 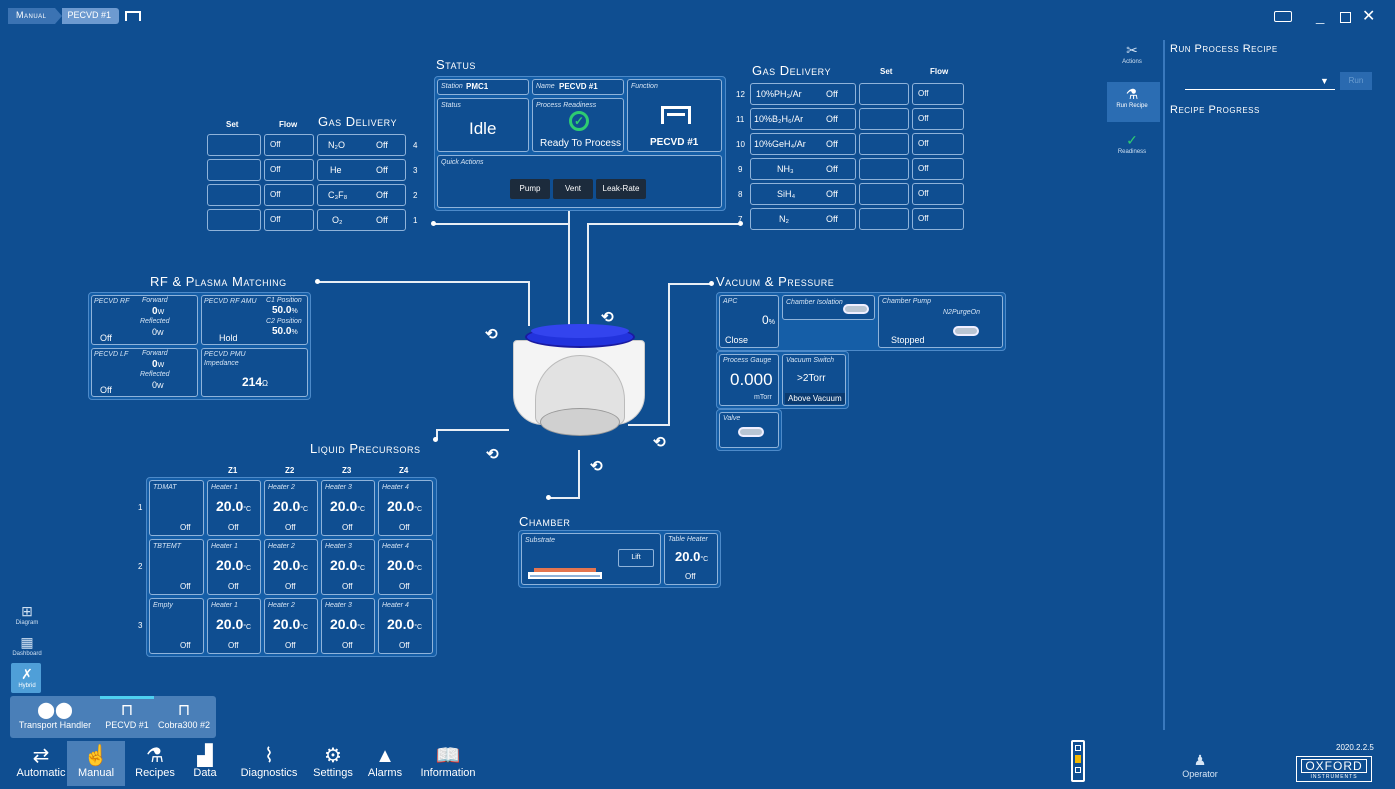 What do you see at coordinates (803, 119) in the screenshot?
I see `gas-valve-cell: 10%B₂H₆/Ar Off` at bounding box center [803, 119].